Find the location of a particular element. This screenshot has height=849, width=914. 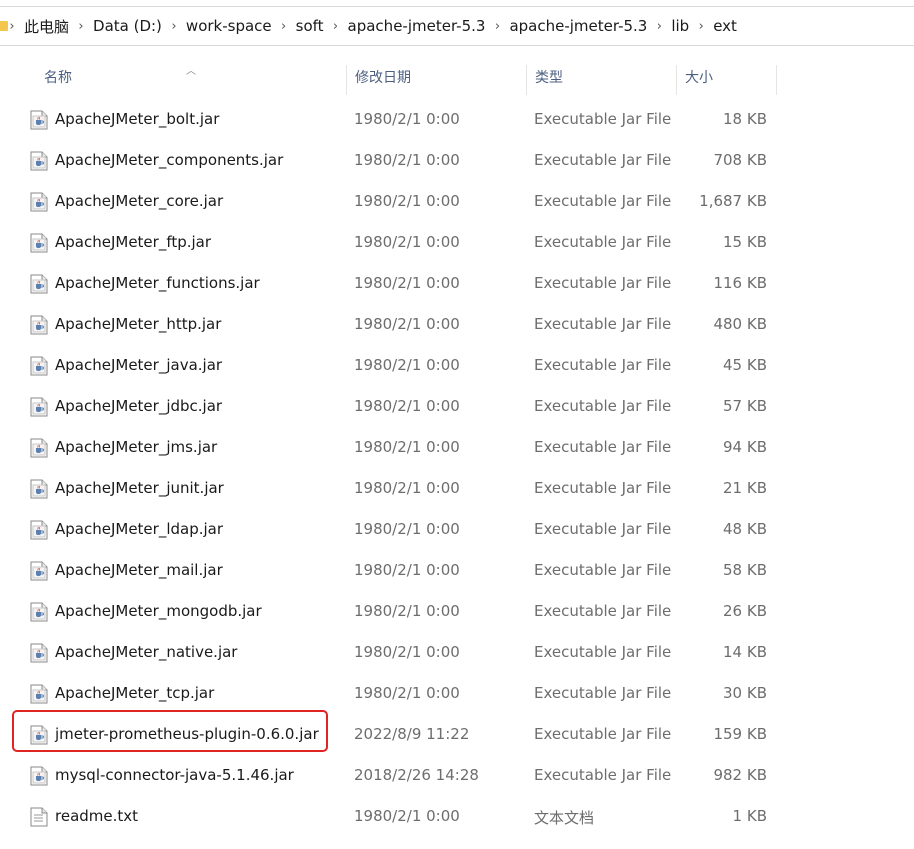

breadcrumb-item: lib is located at coordinates (680, 26).